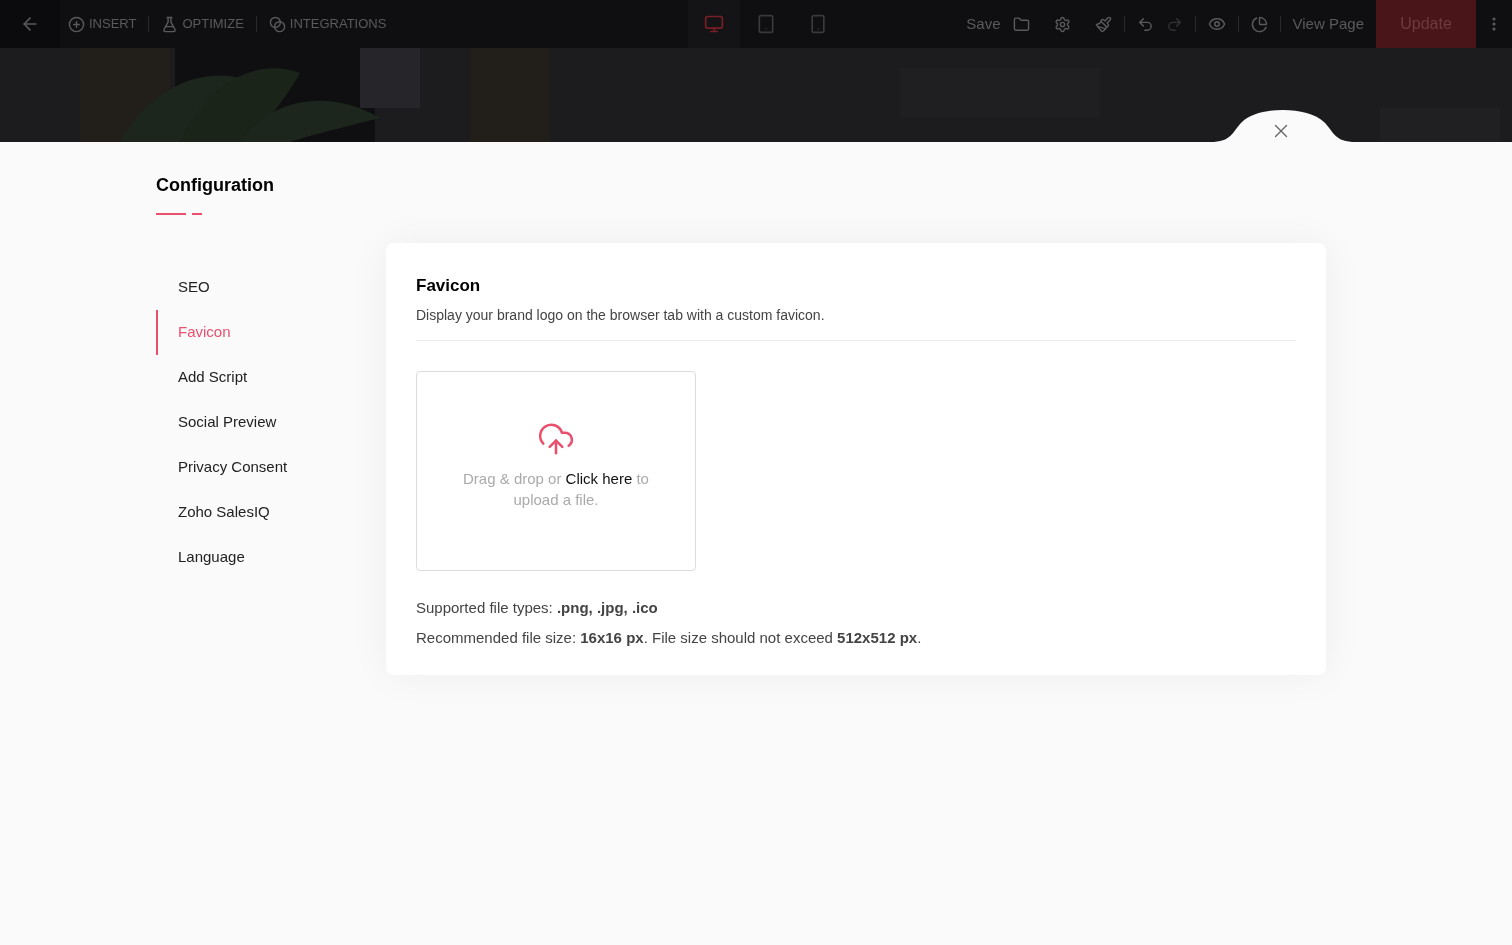  Describe the element at coordinates (1021, 24) in the screenshot. I see `folder-icon` at that location.